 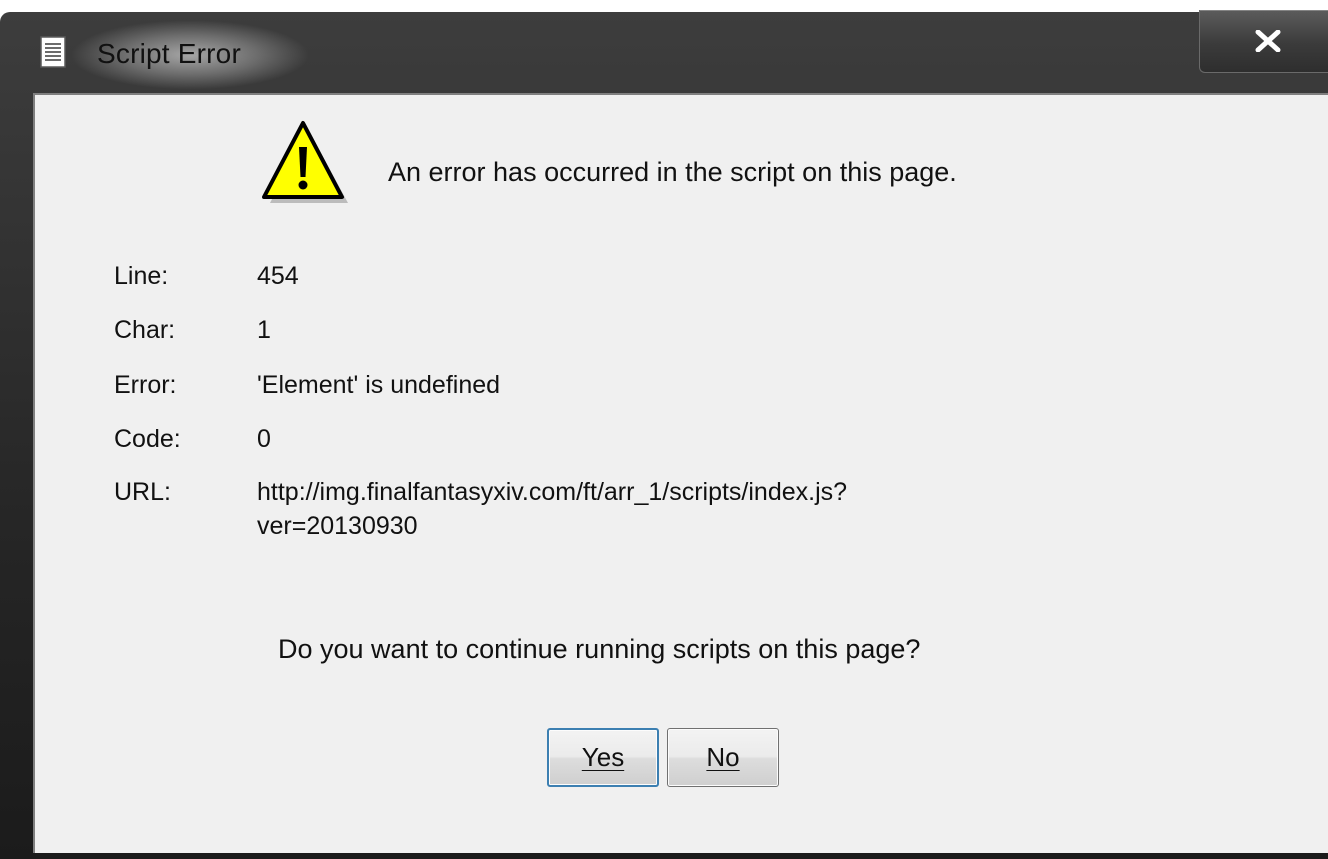 What do you see at coordinates (1268, 41) in the screenshot?
I see `close-icon` at bounding box center [1268, 41].